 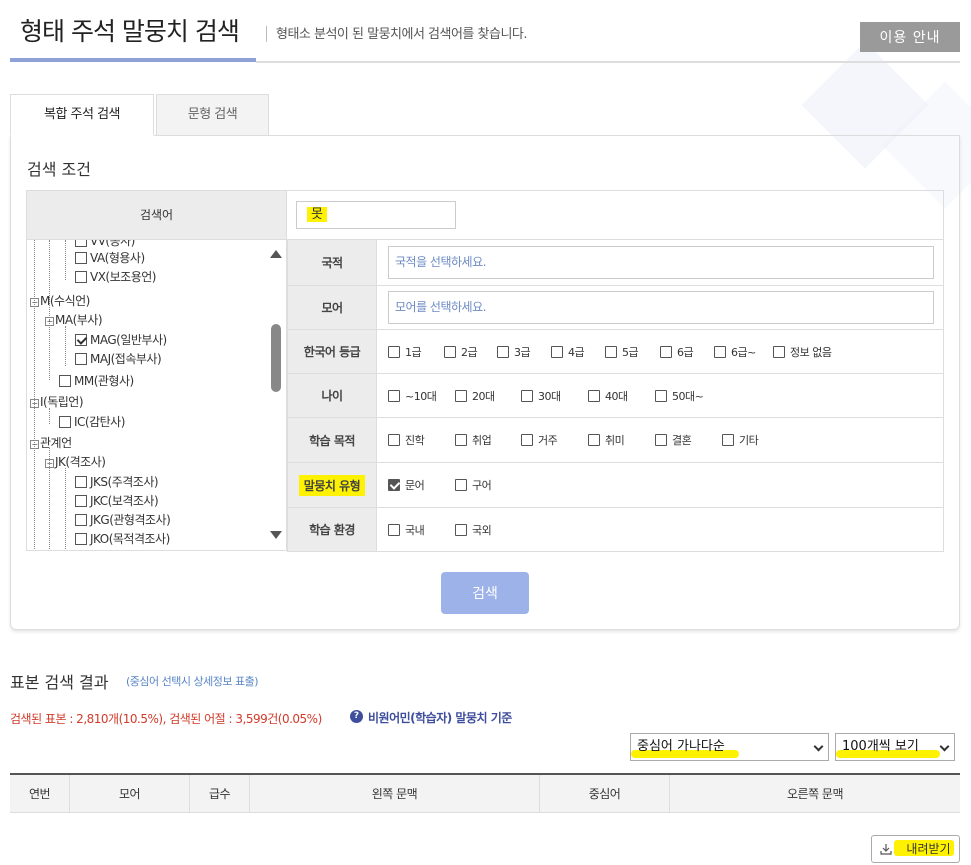 I want to click on purpose-option: 취업, so click(x=473, y=440).